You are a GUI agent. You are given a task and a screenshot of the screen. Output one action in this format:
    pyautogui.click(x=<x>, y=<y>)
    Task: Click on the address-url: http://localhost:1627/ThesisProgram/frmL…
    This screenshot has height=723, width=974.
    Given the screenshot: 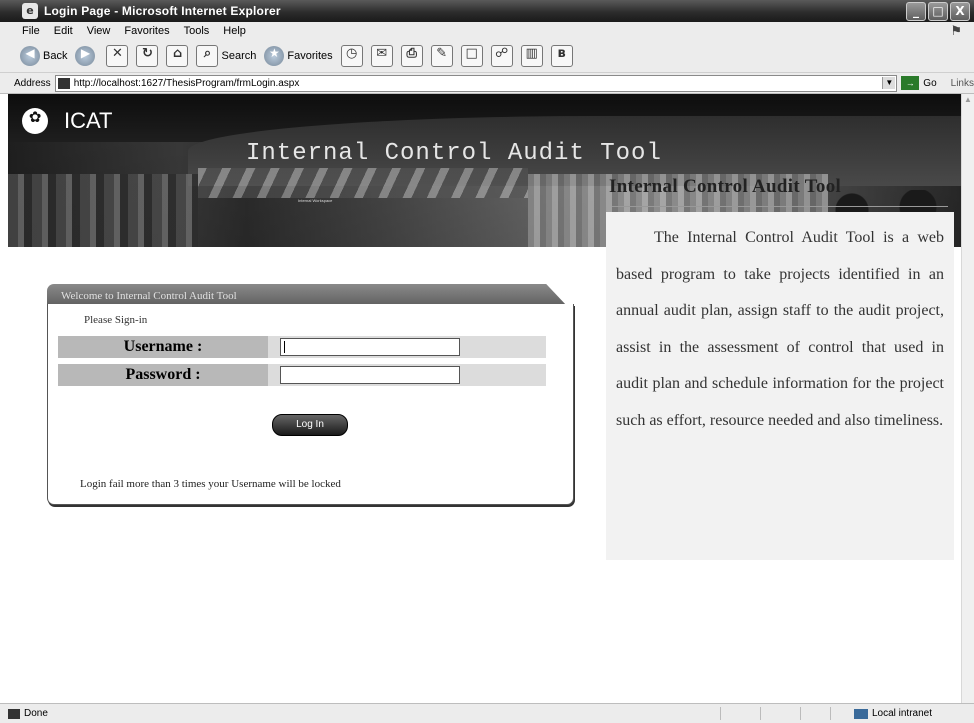 What is the action you would take?
    pyautogui.click(x=186, y=83)
    